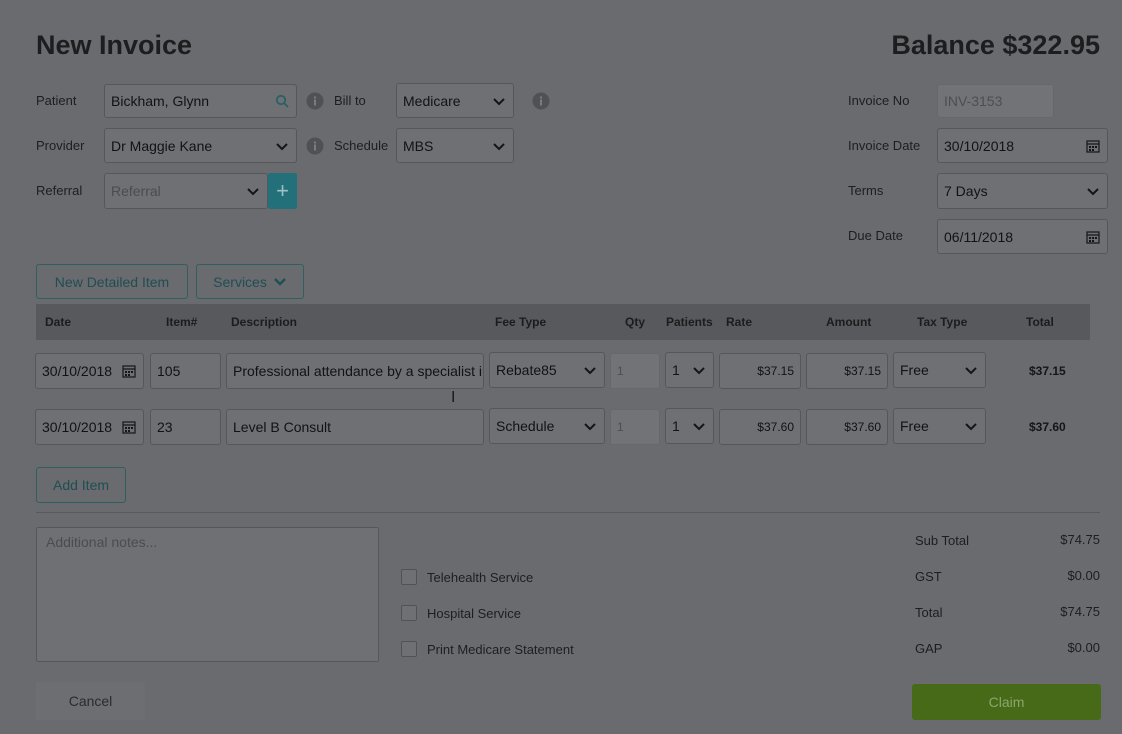  Describe the element at coordinates (1022, 145) in the screenshot. I see `invoice-date-field: 30/10/2018` at that location.